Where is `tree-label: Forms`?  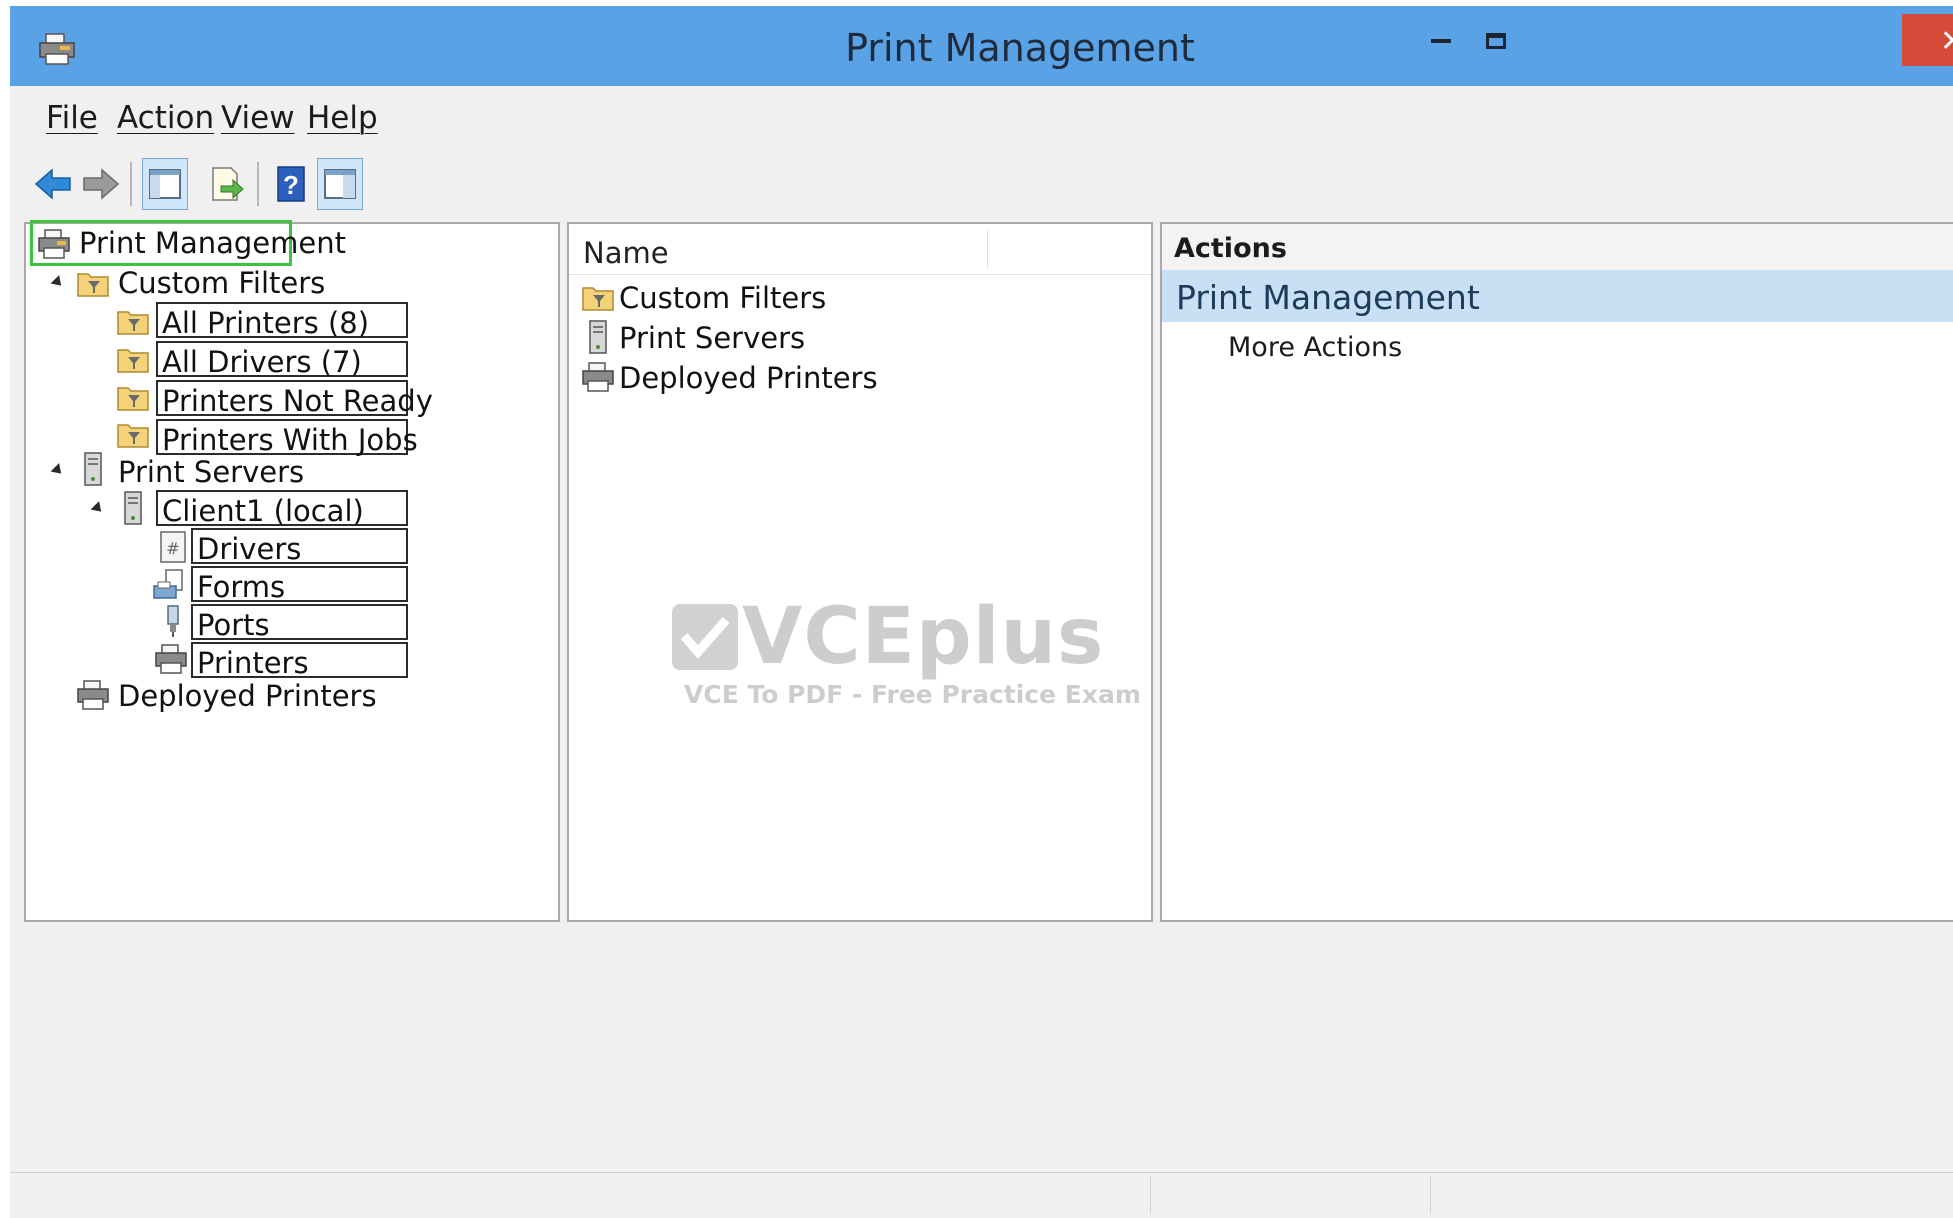
tree-label: Forms is located at coordinates (241, 587).